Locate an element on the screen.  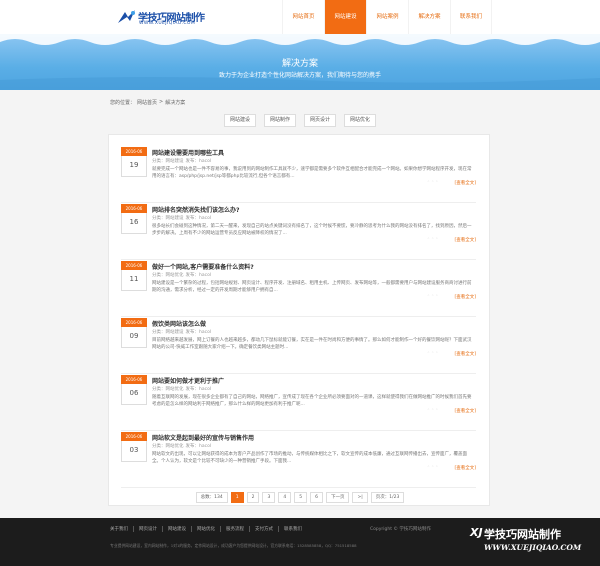
tab-website-making: 网站制作 is located at coordinates (280, 120).